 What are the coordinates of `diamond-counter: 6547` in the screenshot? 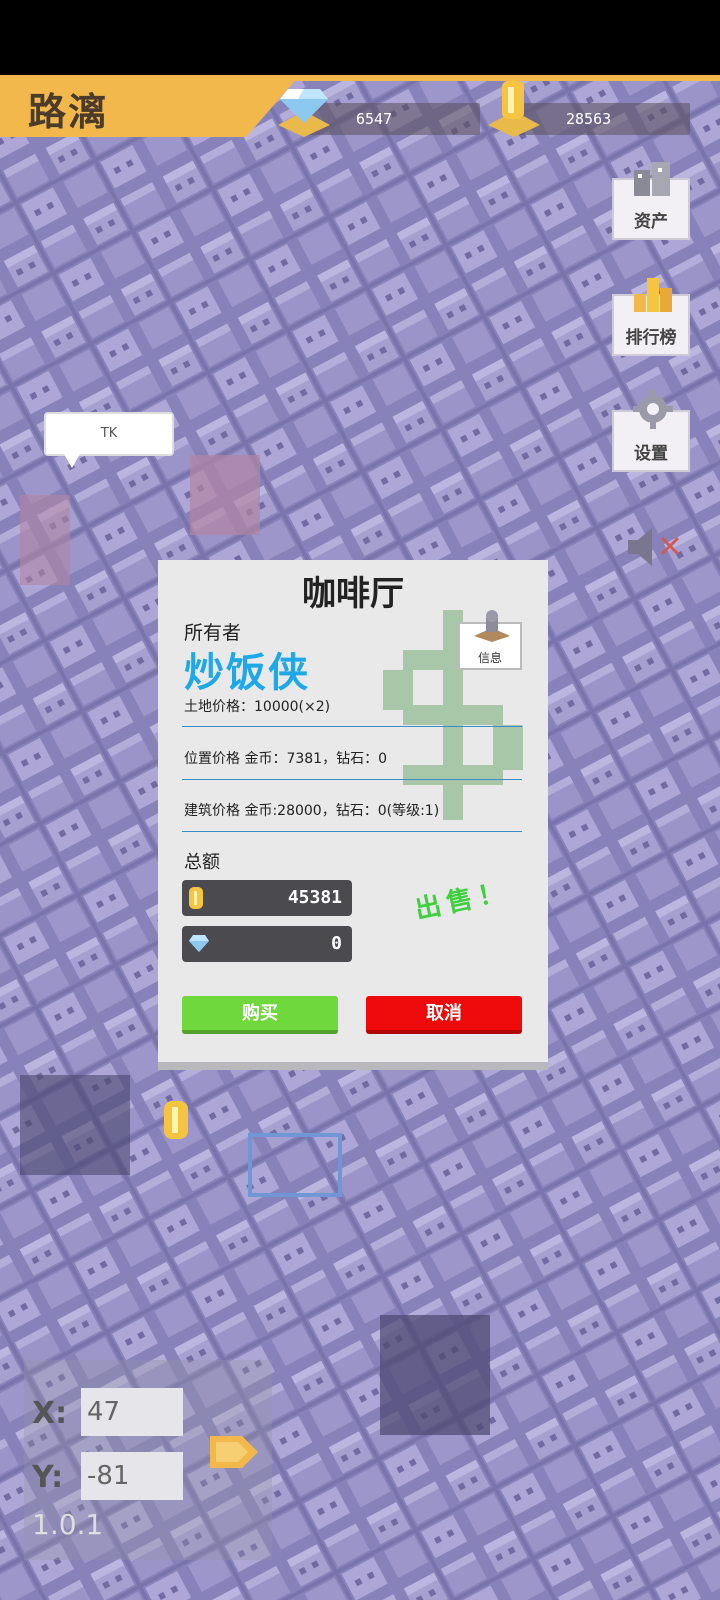 It's located at (379, 113).